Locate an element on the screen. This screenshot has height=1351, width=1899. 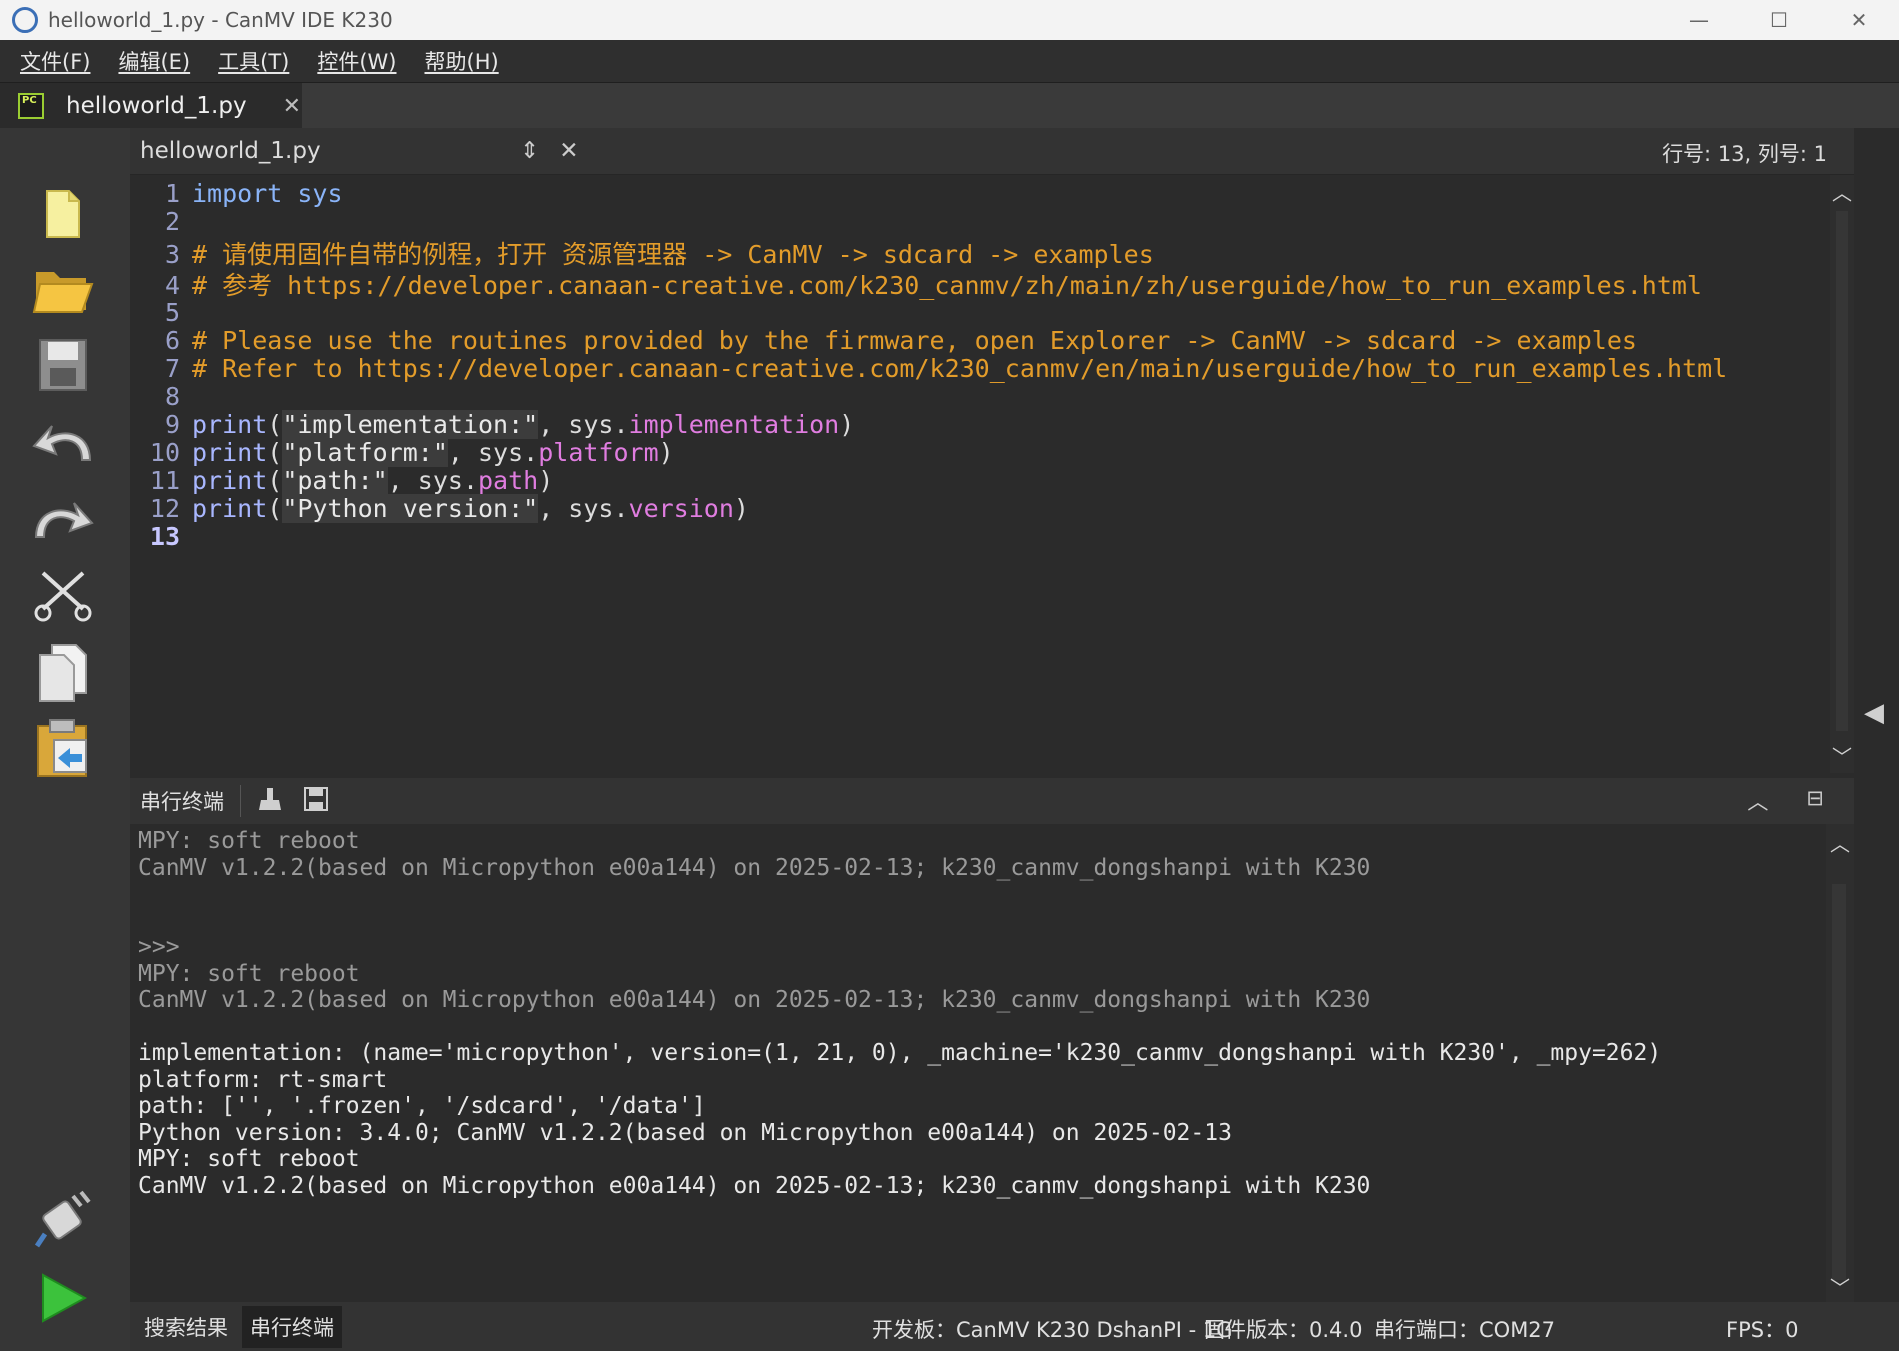
terminal-scroll-up-icon: ︿ is located at coordinates (1840, 842).